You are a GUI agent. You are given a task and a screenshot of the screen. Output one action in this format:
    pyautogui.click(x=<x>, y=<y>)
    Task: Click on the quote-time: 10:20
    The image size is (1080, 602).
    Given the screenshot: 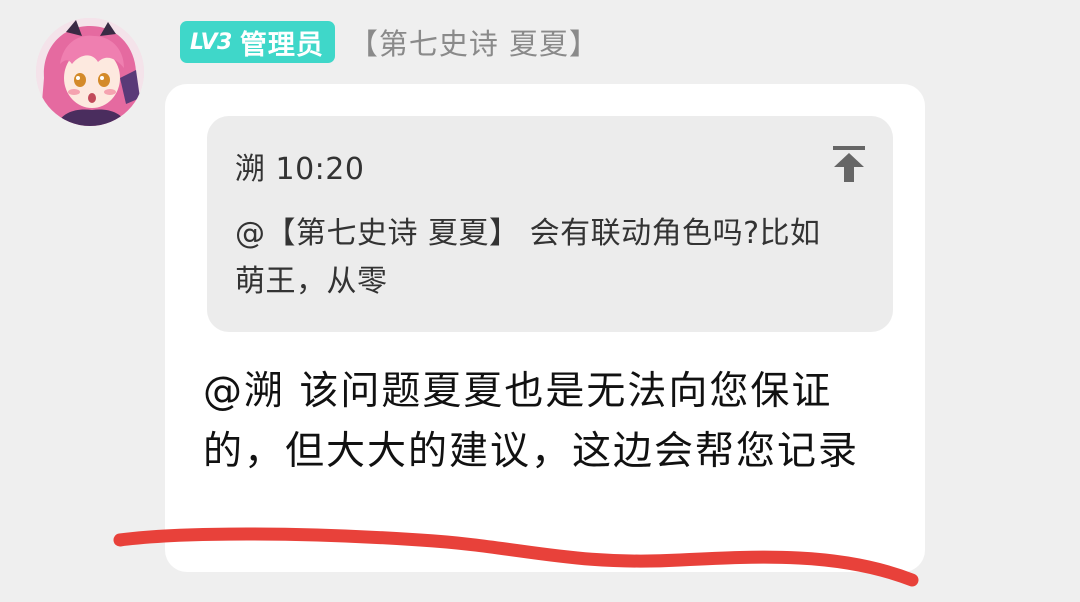 What is the action you would take?
    pyautogui.click(x=320, y=169)
    